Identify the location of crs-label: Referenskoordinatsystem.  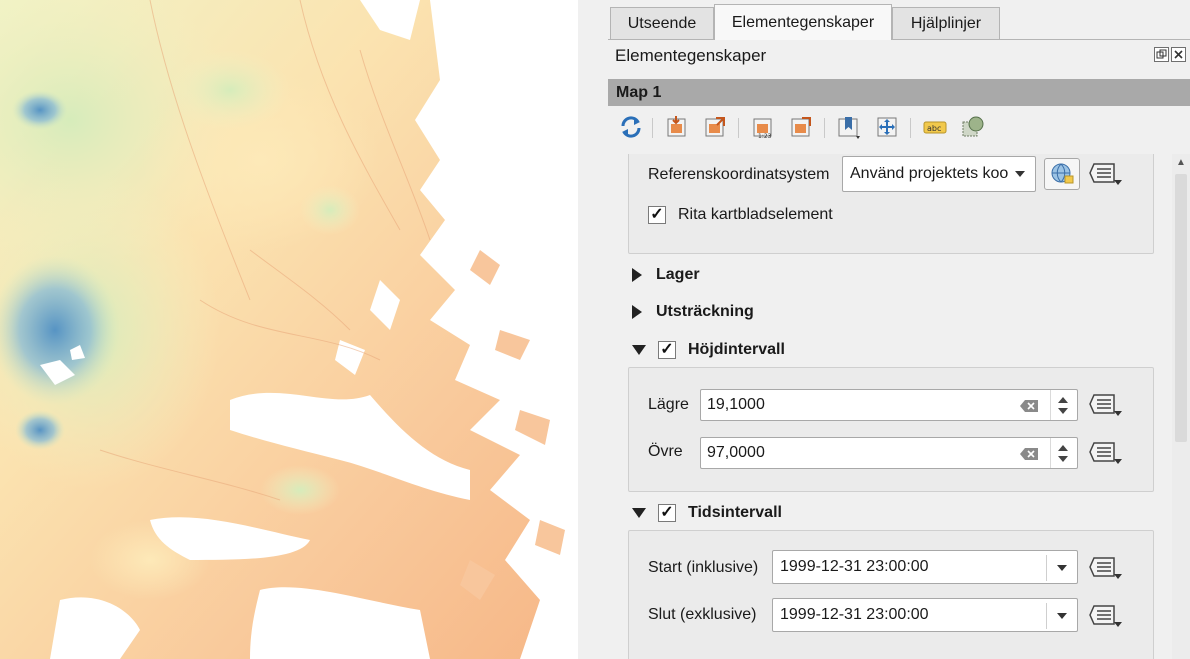
(739, 174).